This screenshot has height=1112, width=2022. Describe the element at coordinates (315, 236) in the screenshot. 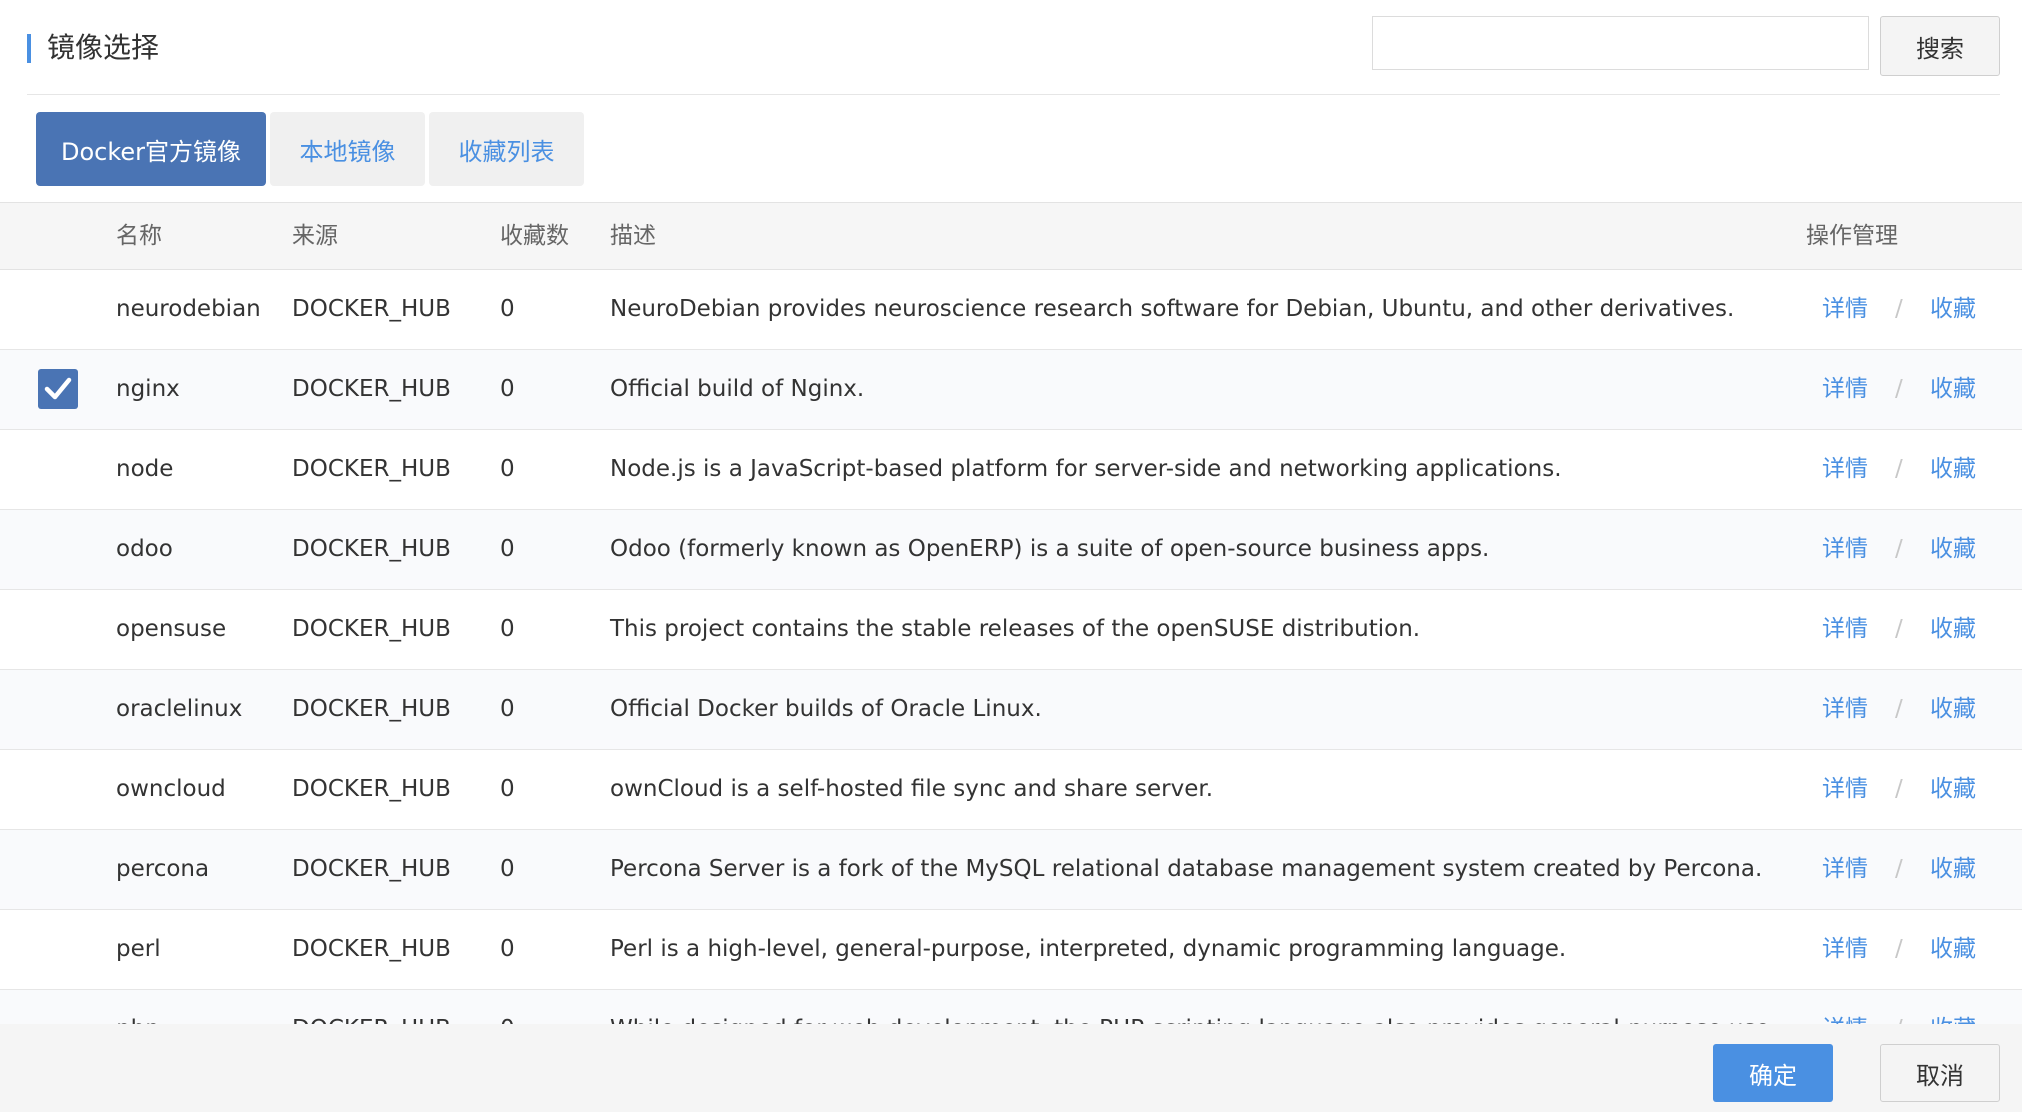

I see `column-header-source: 来源` at that location.